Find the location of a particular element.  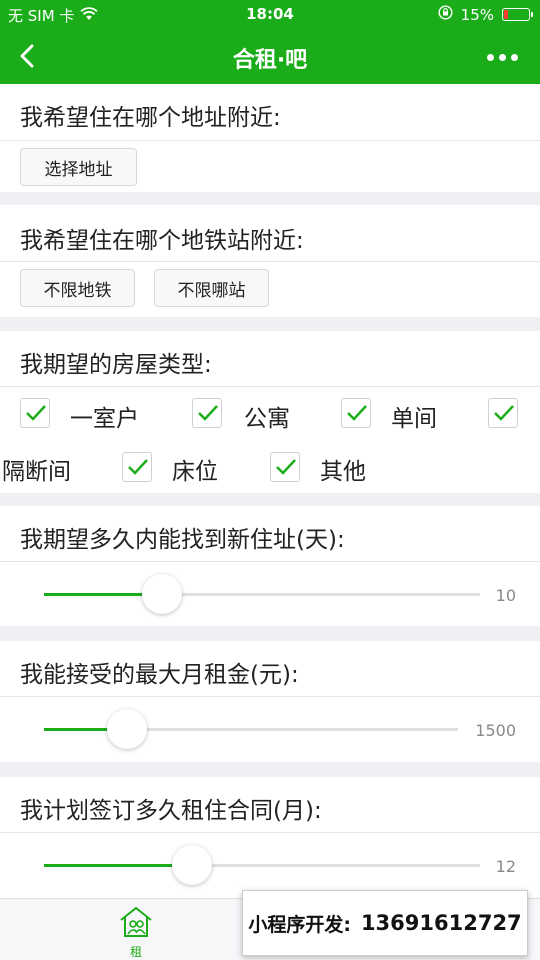

option-label-single-room: 单间 is located at coordinates (414, 419).